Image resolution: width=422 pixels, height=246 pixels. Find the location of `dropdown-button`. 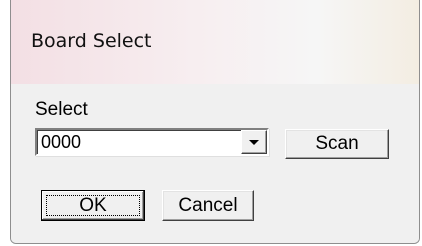

dropdown-button is located at coordinates (254, 142).